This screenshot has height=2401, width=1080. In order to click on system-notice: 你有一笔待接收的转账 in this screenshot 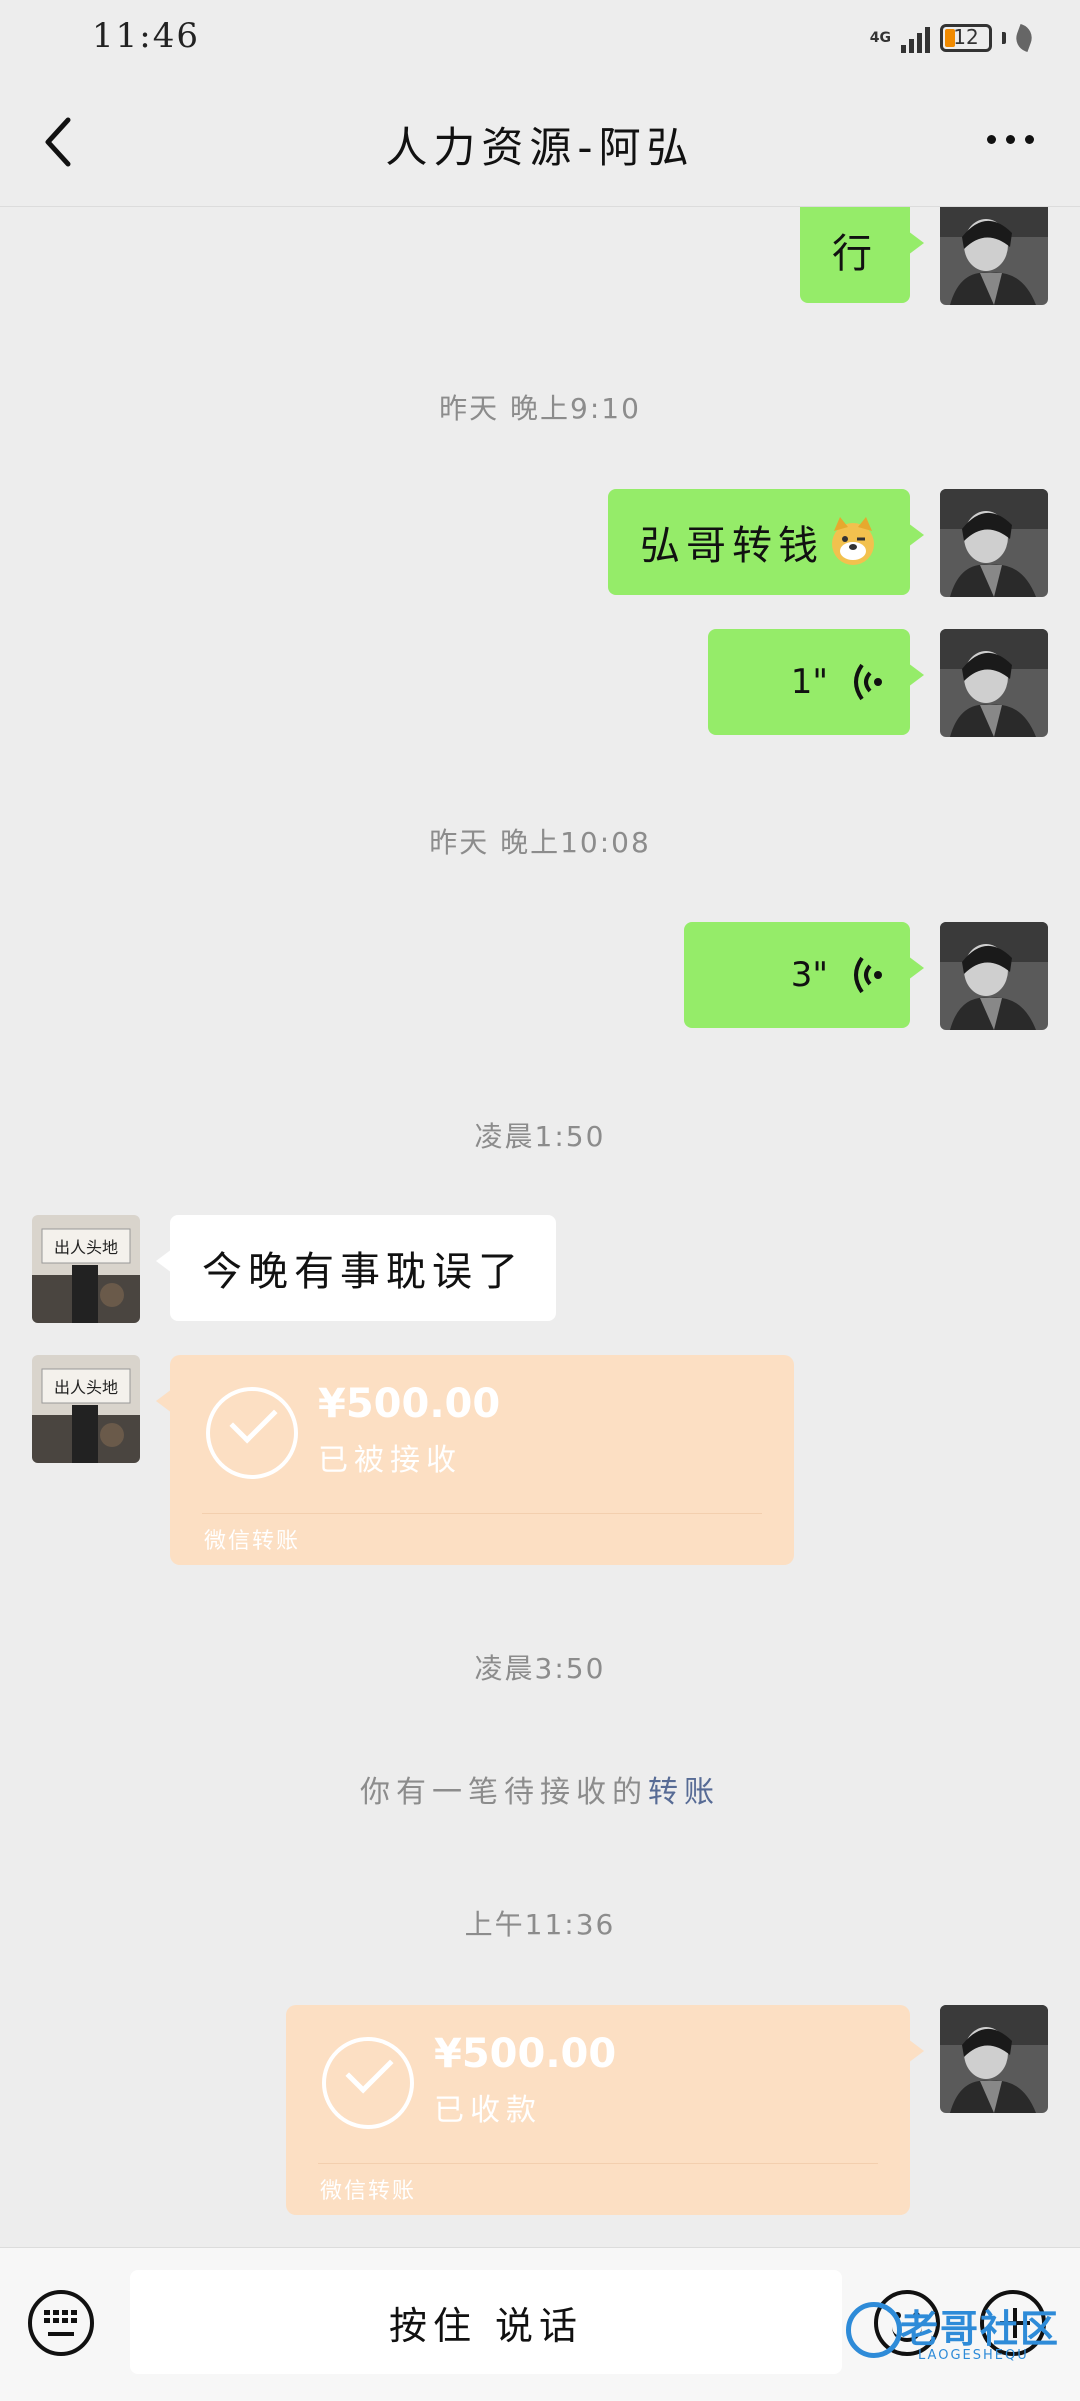, I will do `click(540, 1789)`.